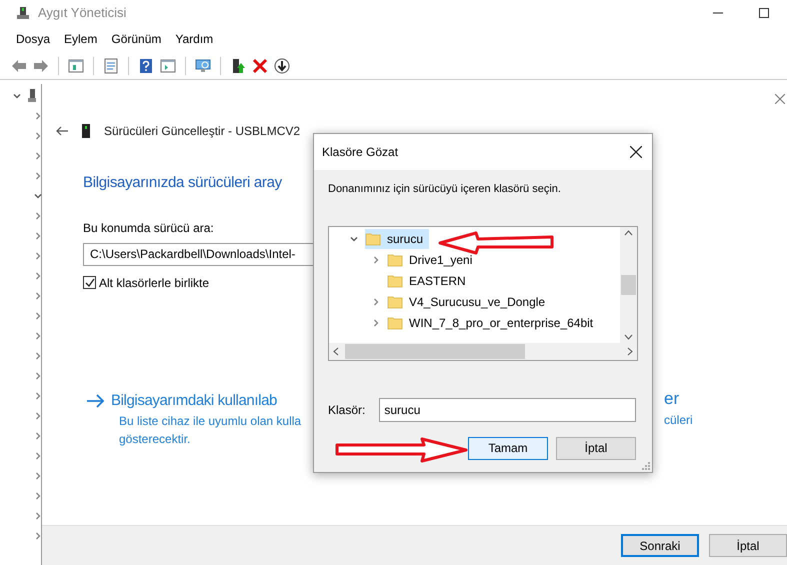  I want to click on tree-item: surucu, so click(397, 239).